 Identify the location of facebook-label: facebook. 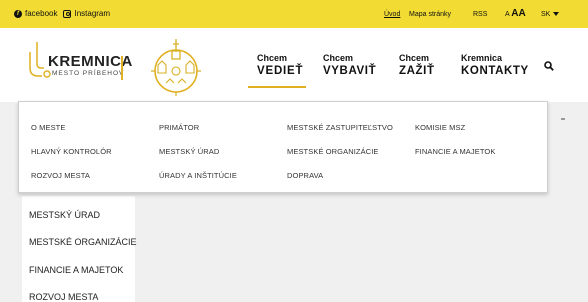
(41, 13).